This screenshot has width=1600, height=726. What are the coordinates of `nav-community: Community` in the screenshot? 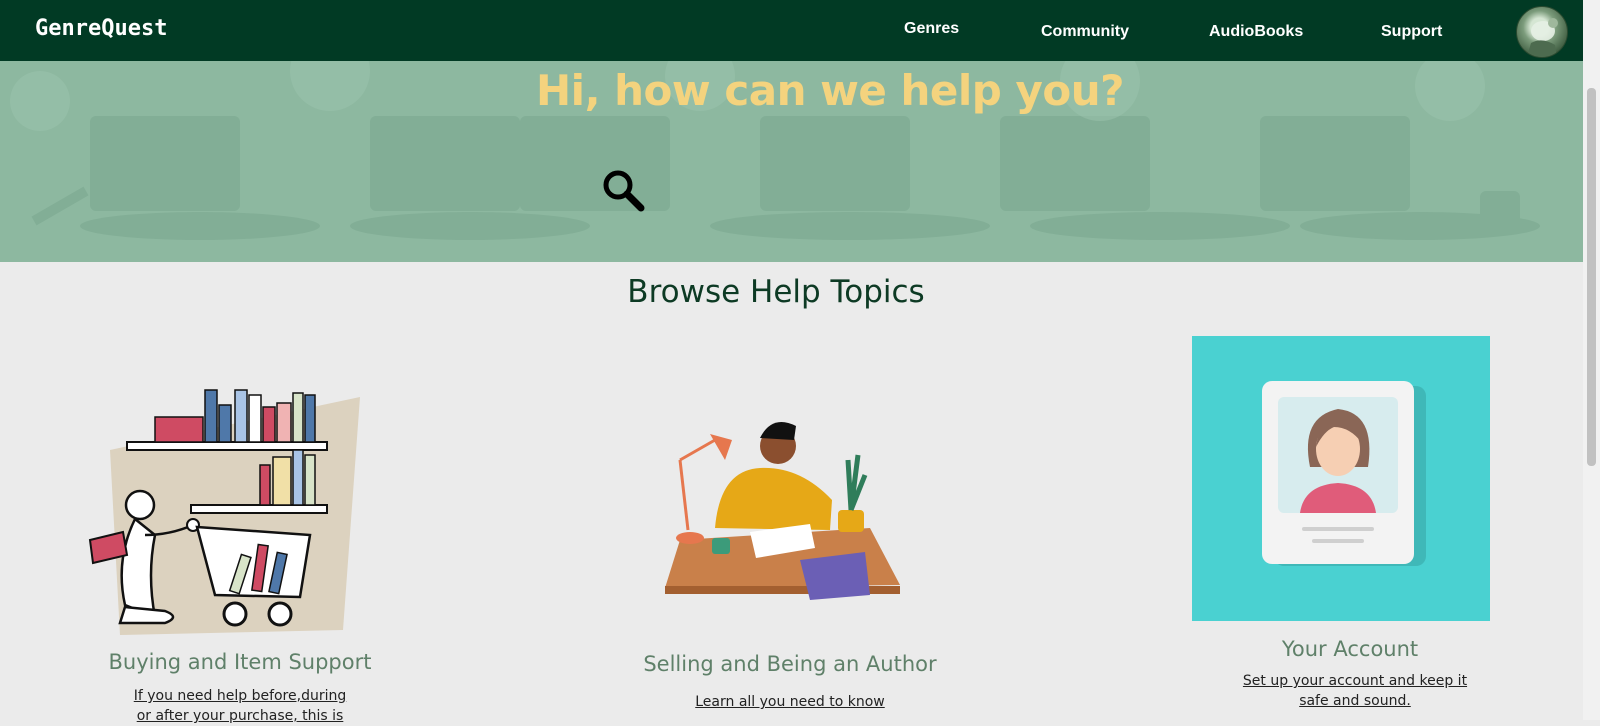 It's located at (1085, 32).